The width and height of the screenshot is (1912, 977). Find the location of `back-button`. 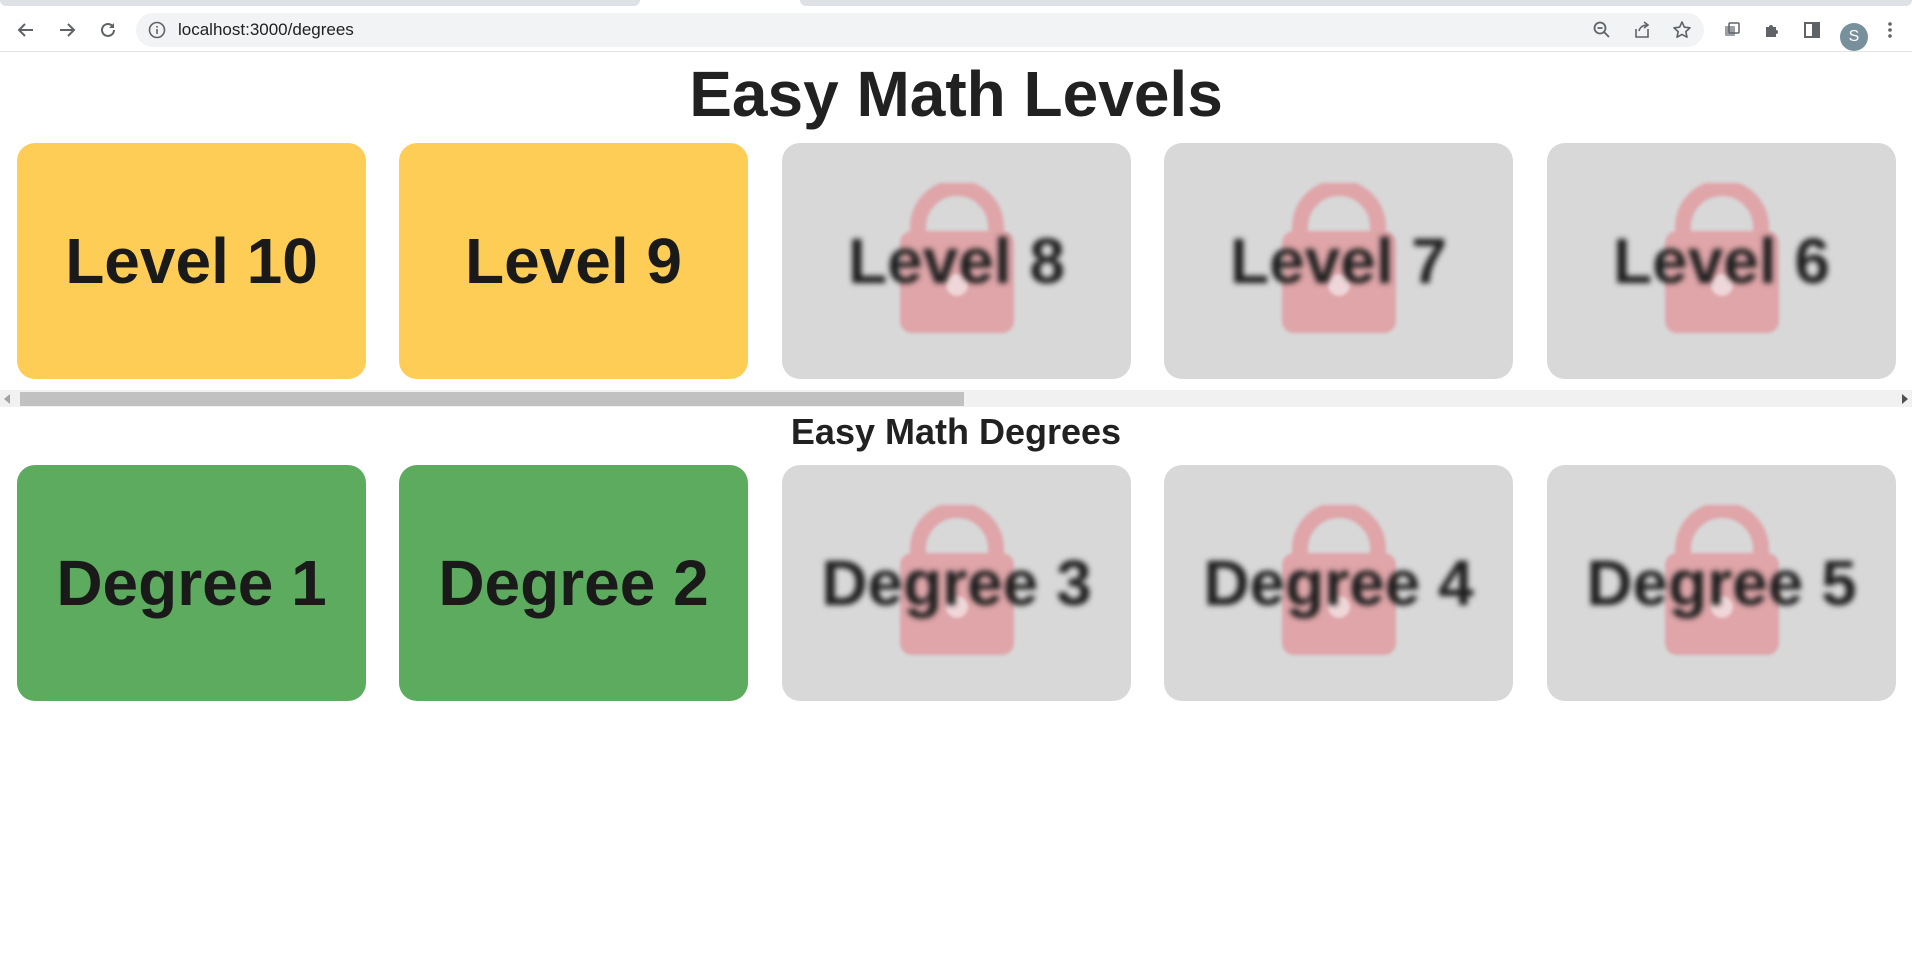

back-button is located at coordinates (26, 30).